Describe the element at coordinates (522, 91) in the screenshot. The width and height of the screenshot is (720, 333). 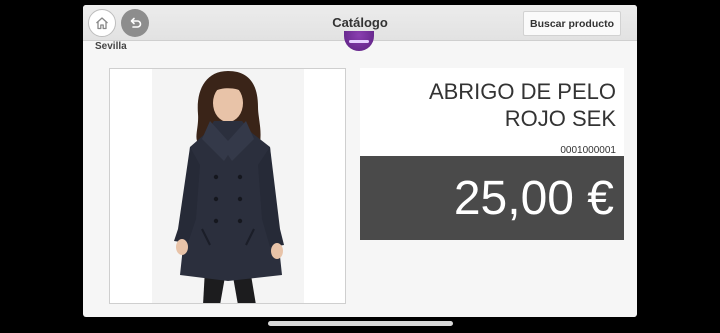
I see `product-name-line1: ABRIGO DE PELO` at that location.